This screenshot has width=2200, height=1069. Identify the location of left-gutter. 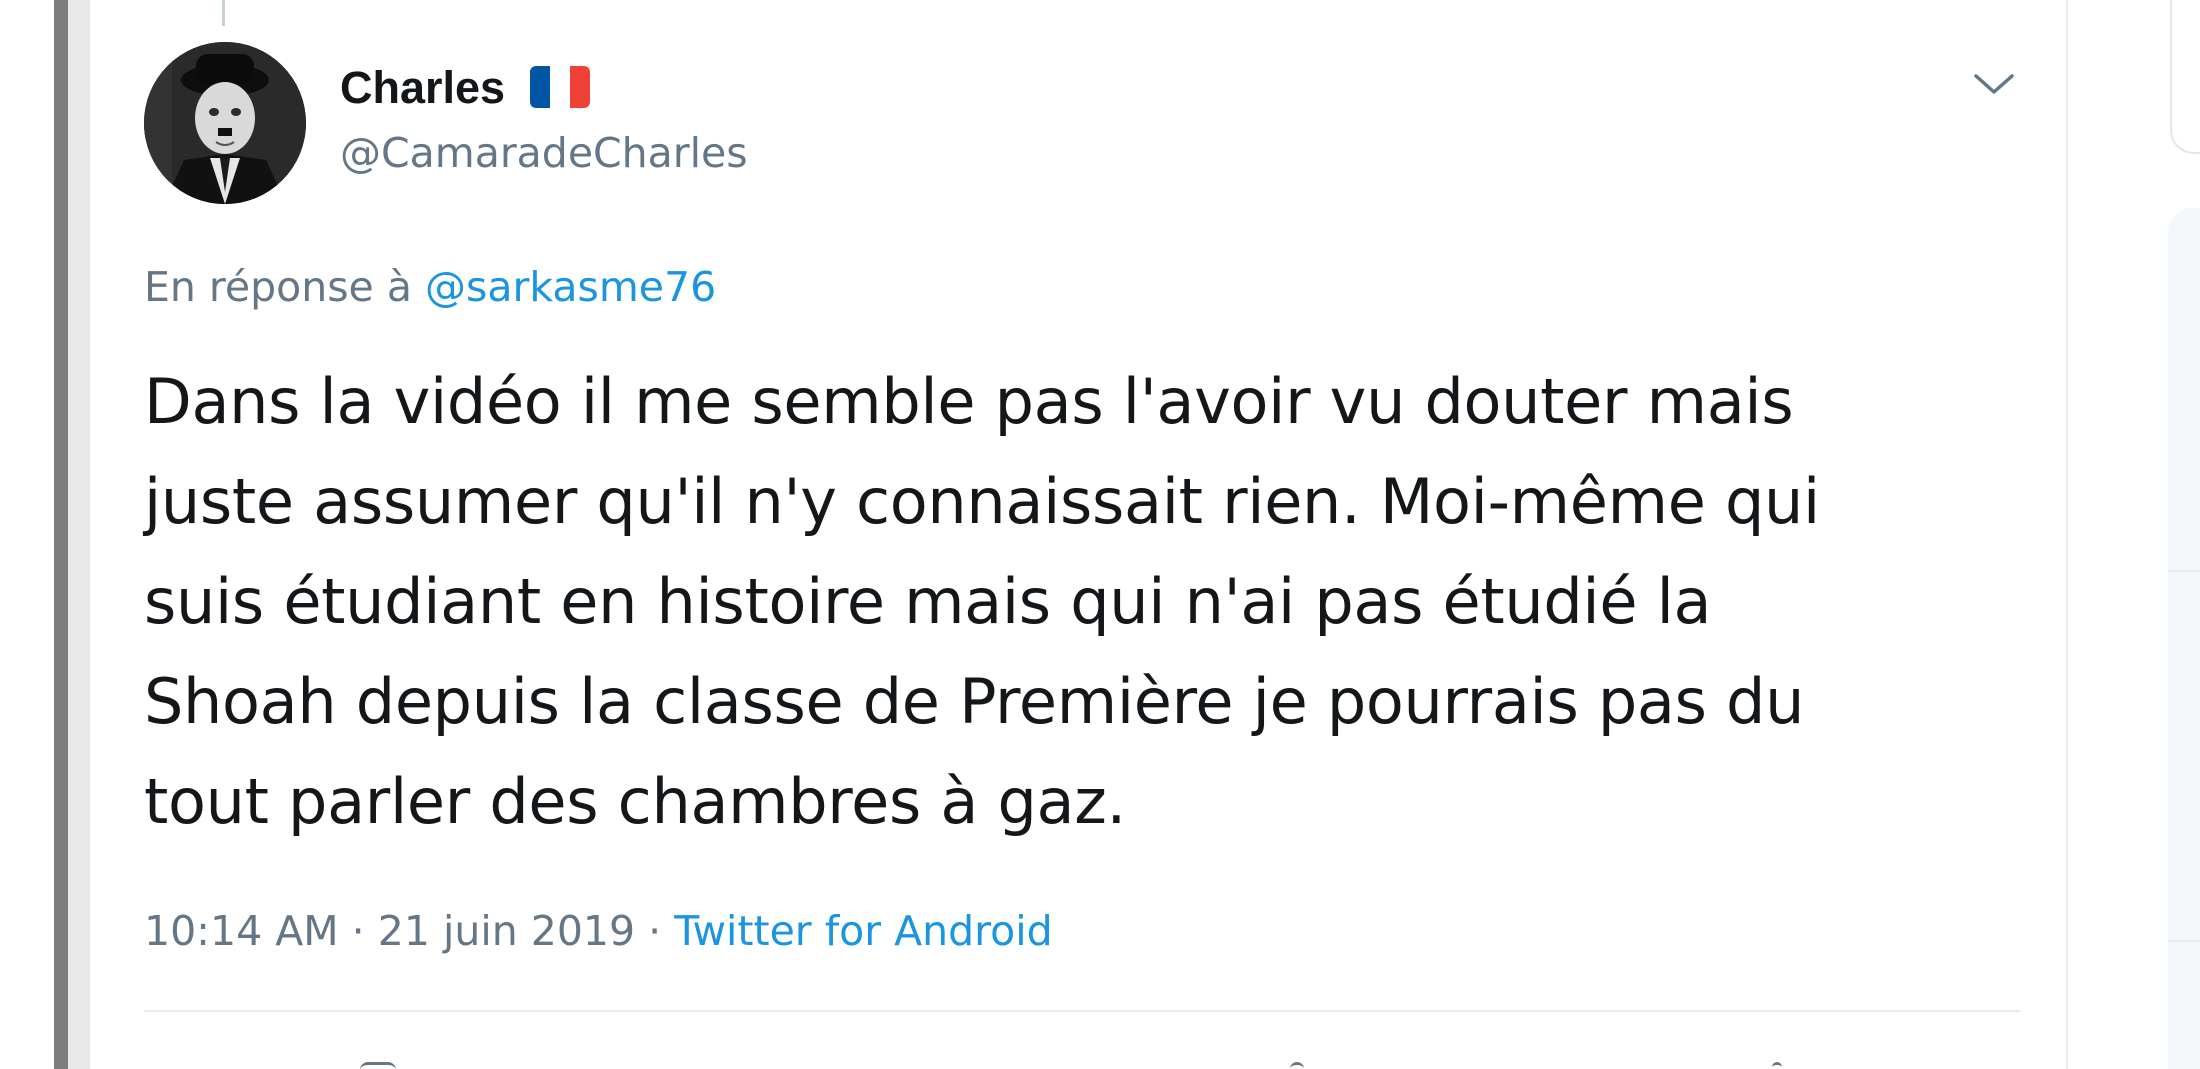
(79, 534).